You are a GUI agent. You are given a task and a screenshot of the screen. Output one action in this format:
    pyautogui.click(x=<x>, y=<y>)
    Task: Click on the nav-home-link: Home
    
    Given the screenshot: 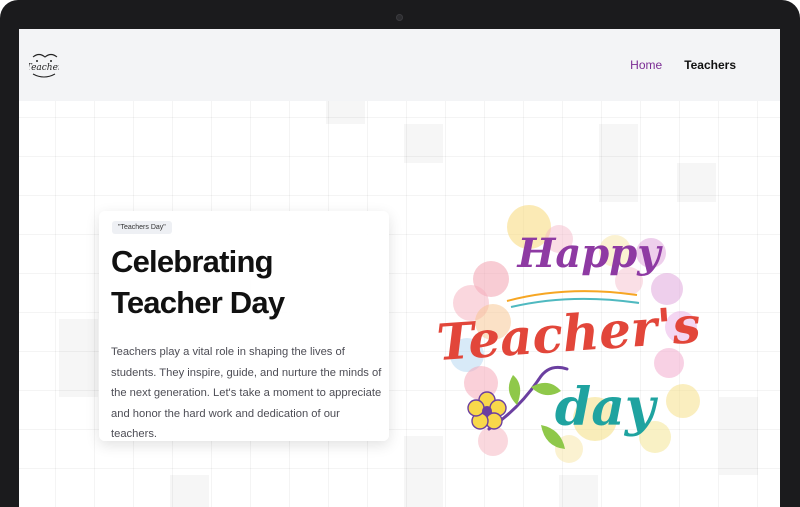 What is the action you would take?
    pyautogui.click(x=646, y=65)
    